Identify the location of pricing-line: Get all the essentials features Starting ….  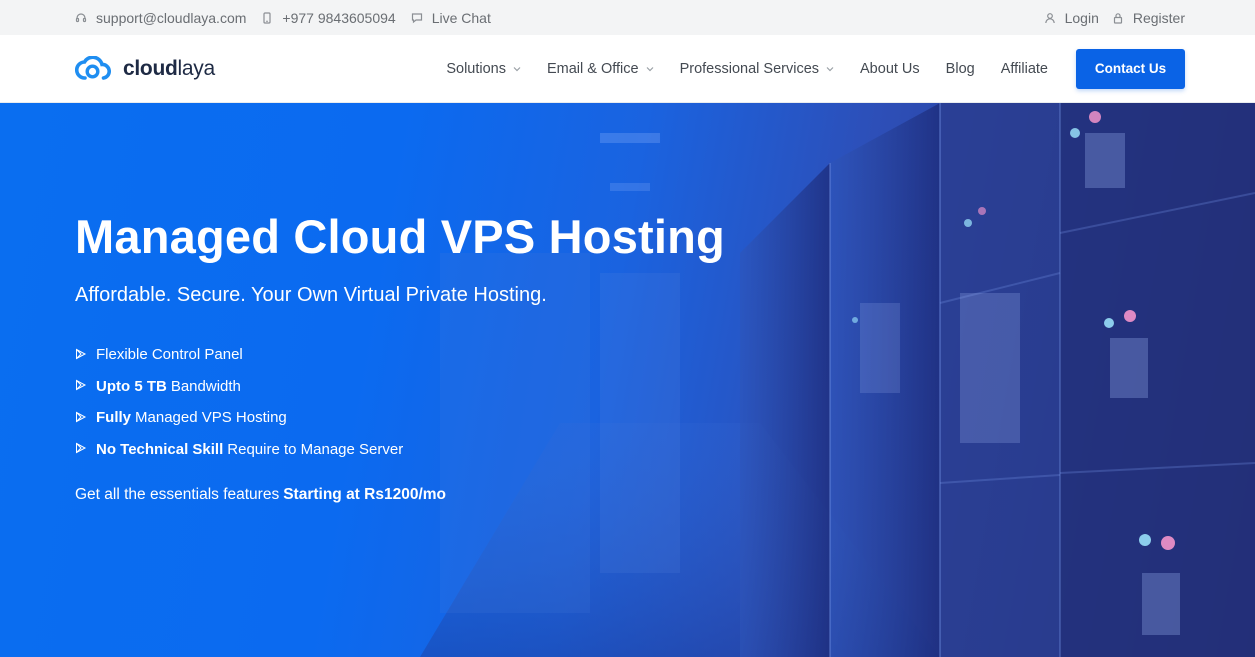
(260, 495).